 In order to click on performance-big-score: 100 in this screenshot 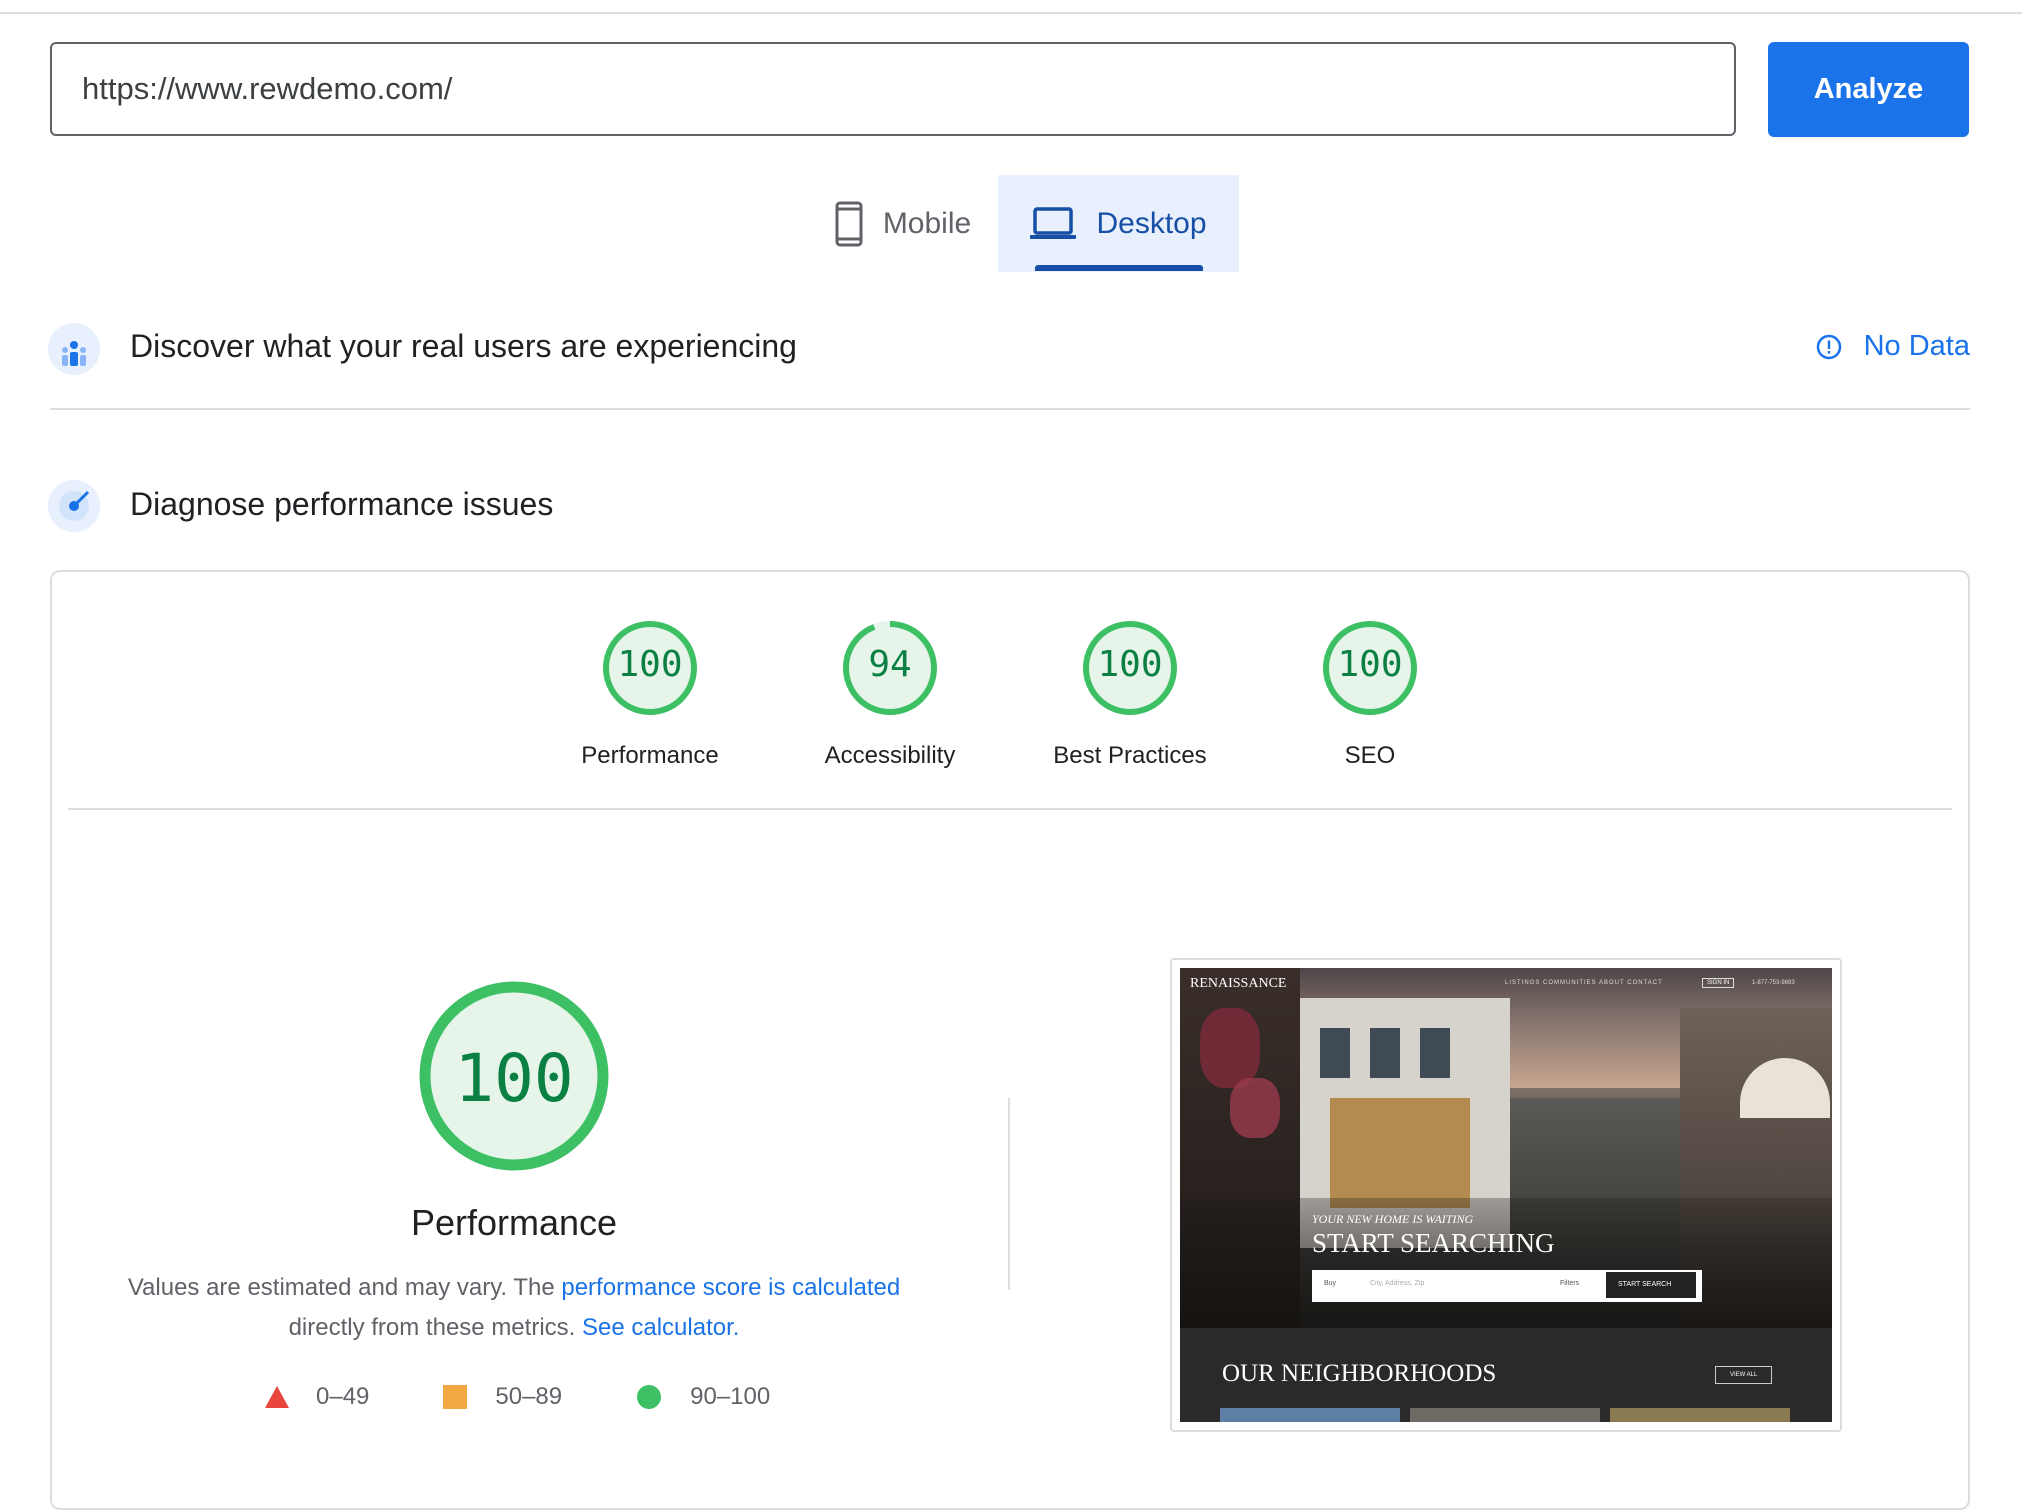, I will do `click(514, 1078)`.